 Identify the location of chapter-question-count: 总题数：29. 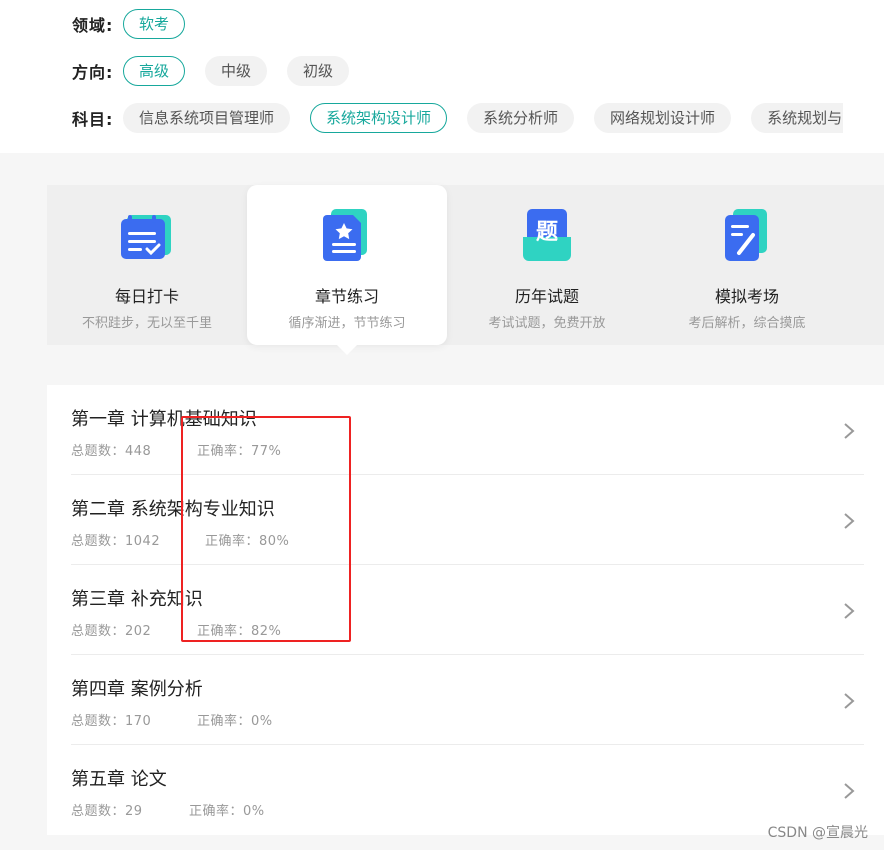
(107, 811).